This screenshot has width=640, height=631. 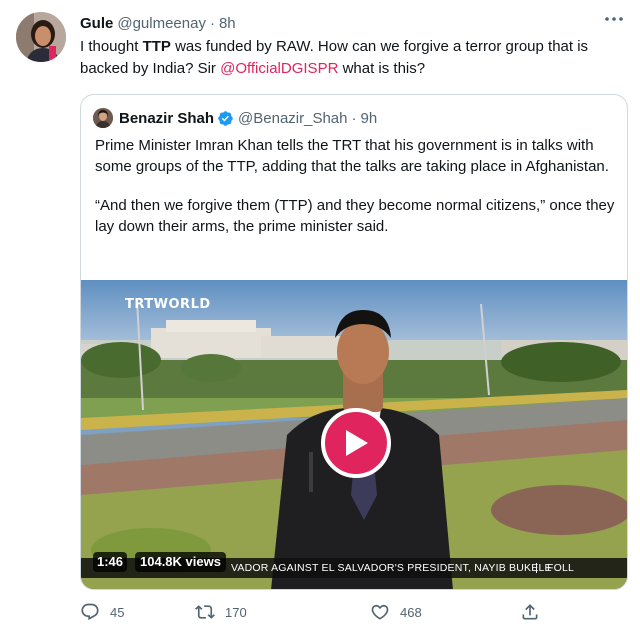 What do you see at coordinates (382, 68) in the screenshot?
I see `tweet-text-part: what is this?` at bounding box center [382, 68].